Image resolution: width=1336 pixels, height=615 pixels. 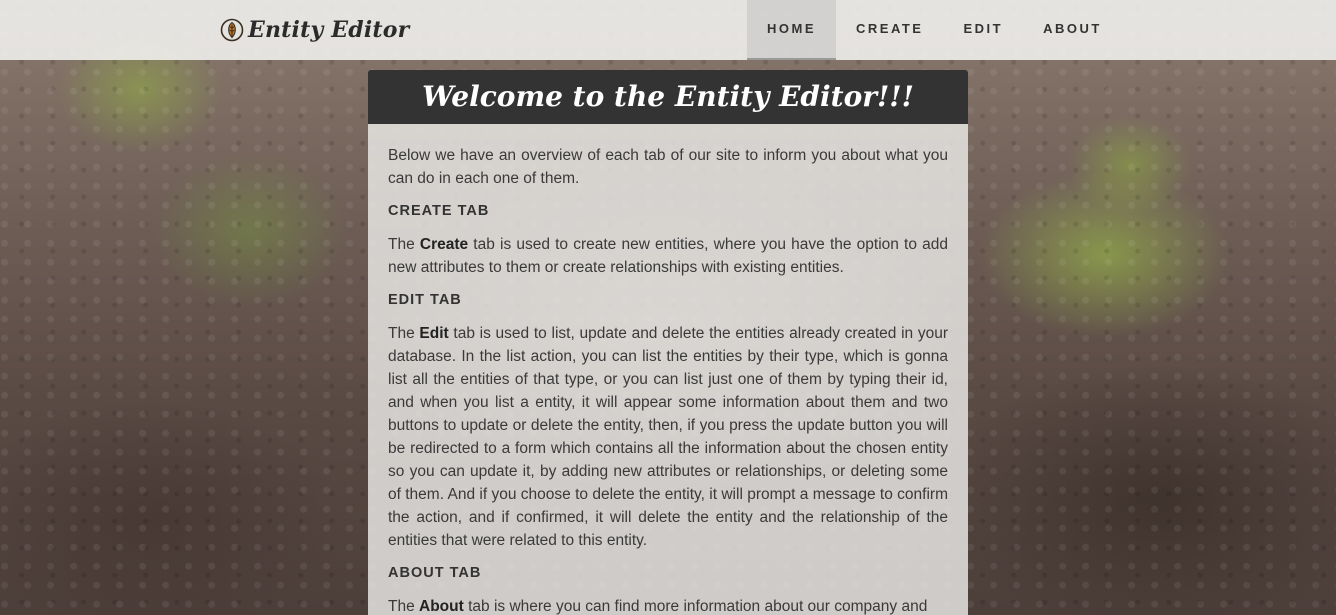 I want to click on nav-about: ABOUT, so click(x=1072, y=30).